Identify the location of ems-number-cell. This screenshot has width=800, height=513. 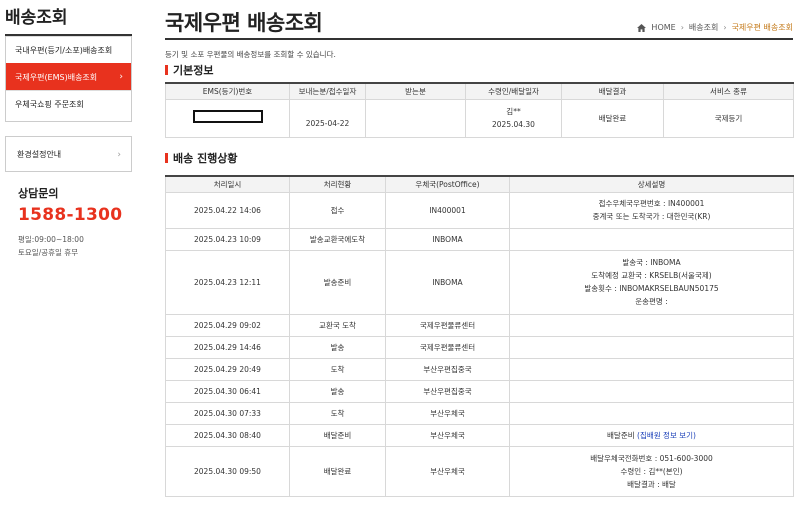
(227, 118).